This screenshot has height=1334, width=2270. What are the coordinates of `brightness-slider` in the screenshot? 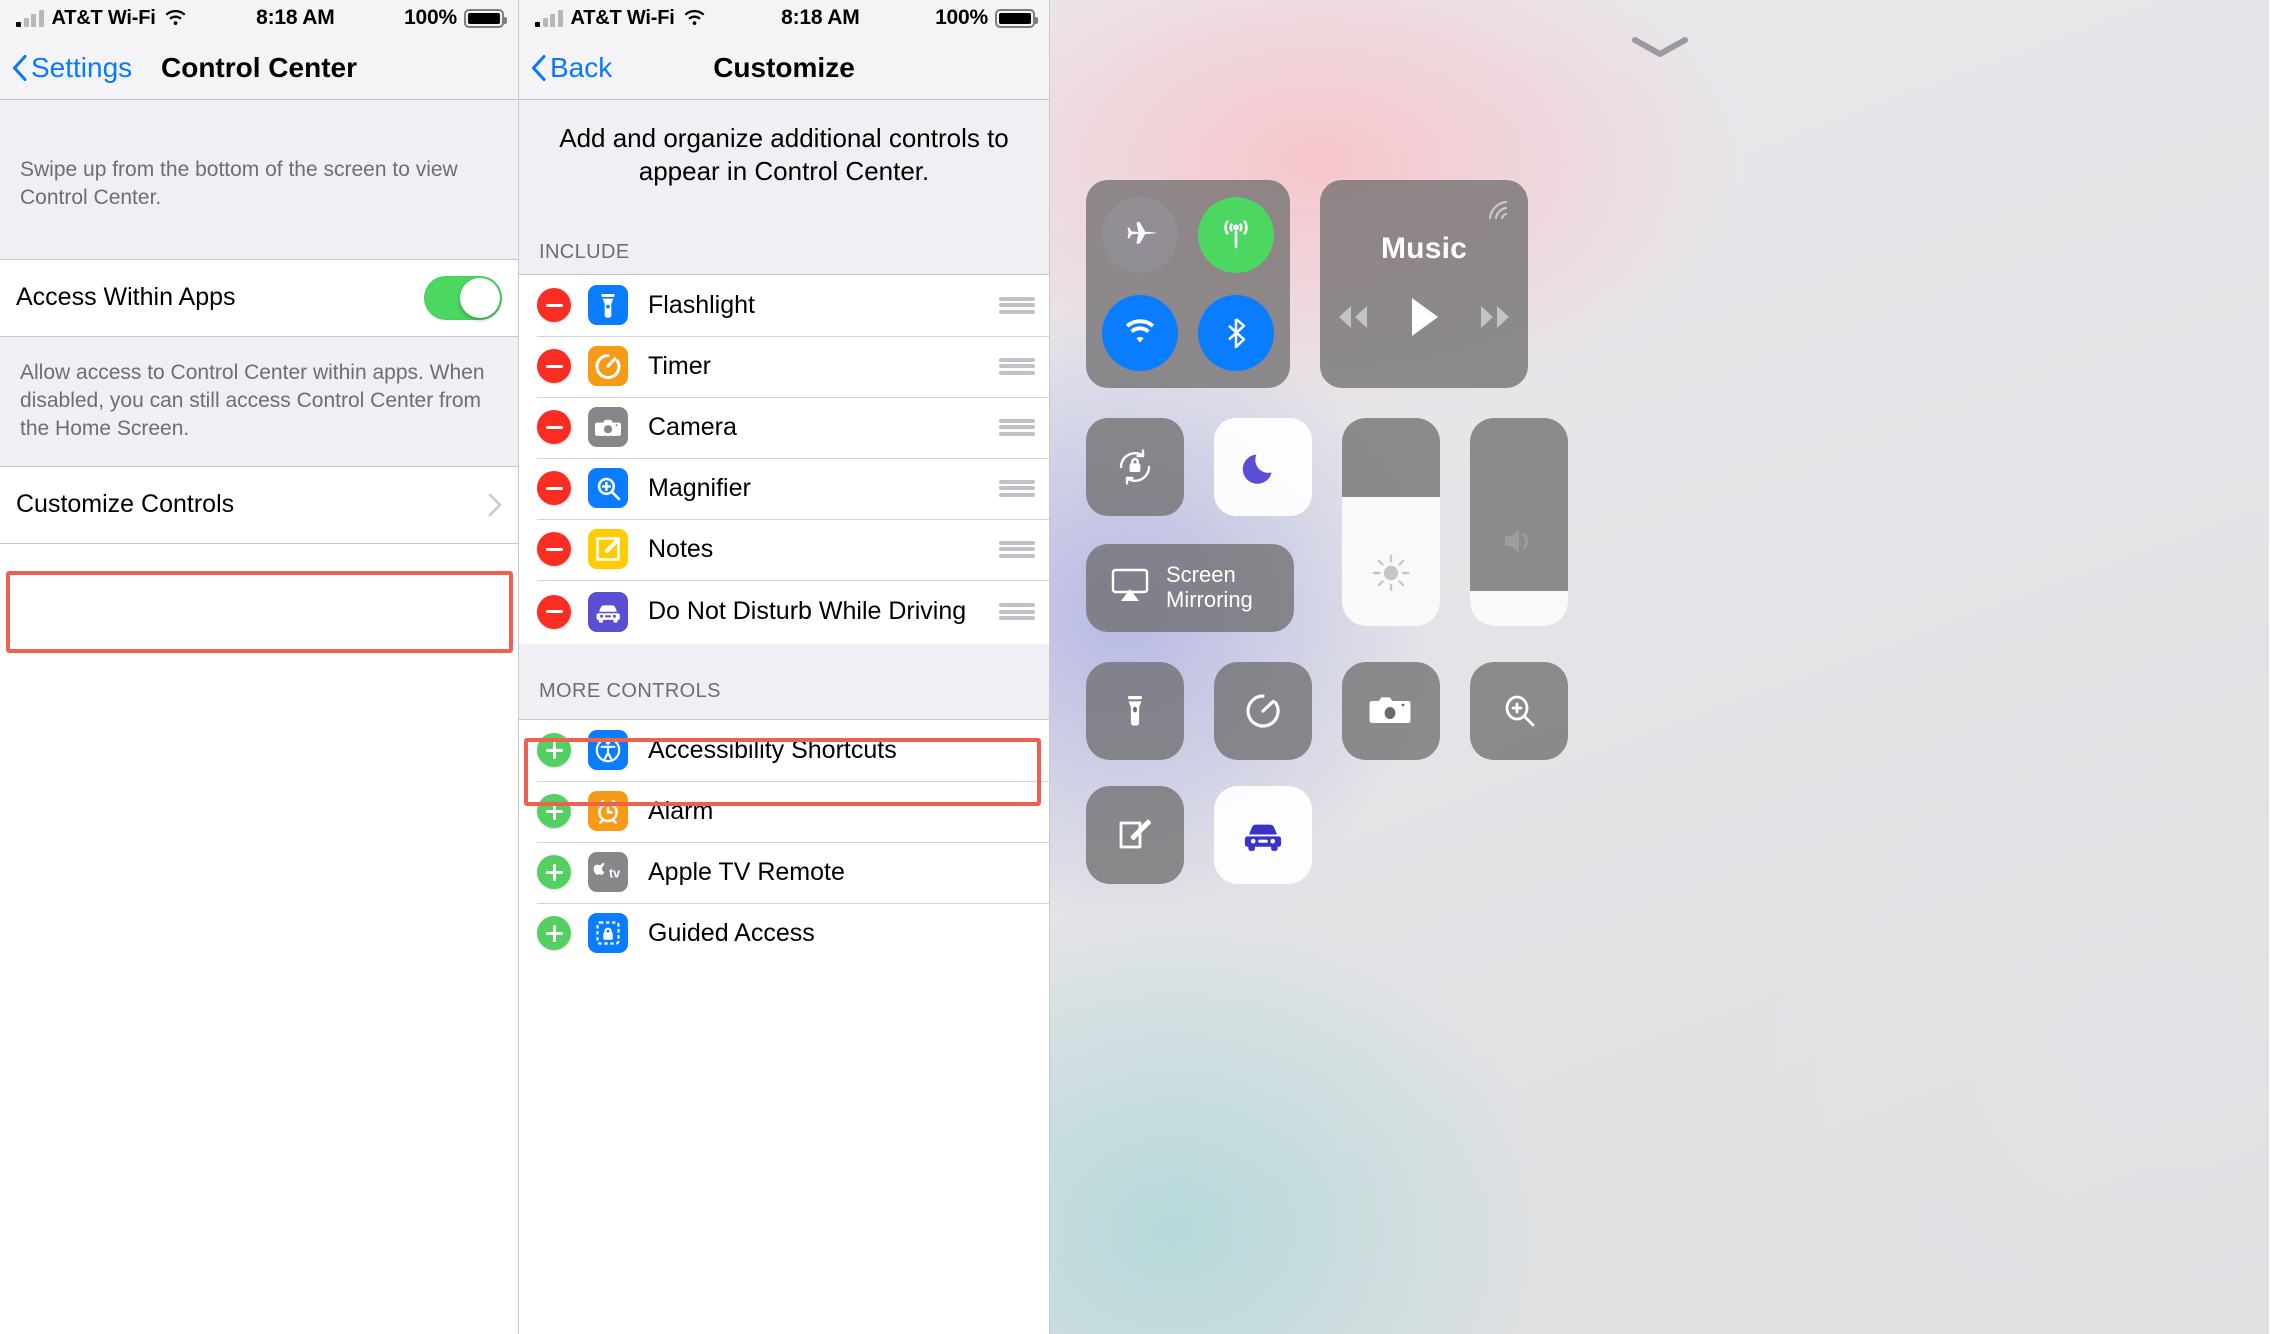 It's located at (1391, 522).